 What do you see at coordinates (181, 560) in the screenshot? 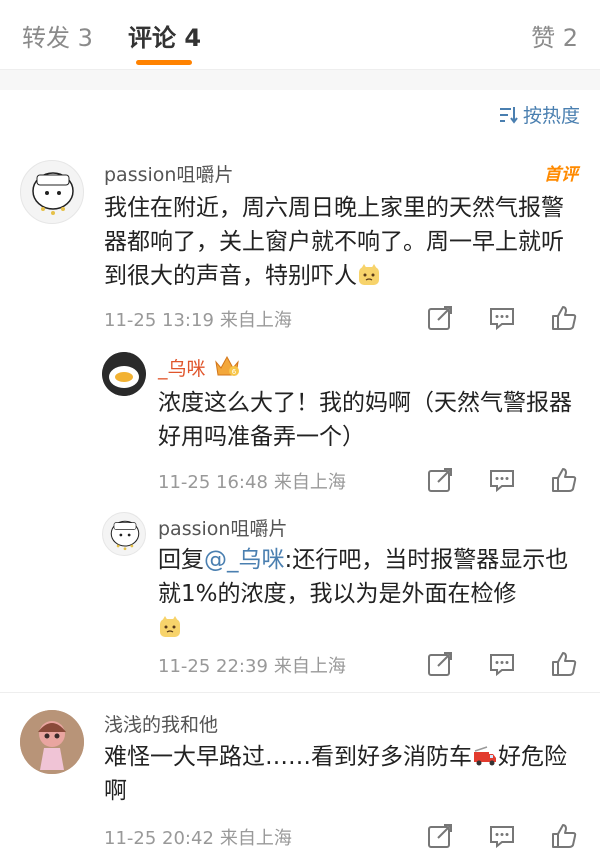
I see `reply-prefix: 回复` at bounding box center [181, 560].